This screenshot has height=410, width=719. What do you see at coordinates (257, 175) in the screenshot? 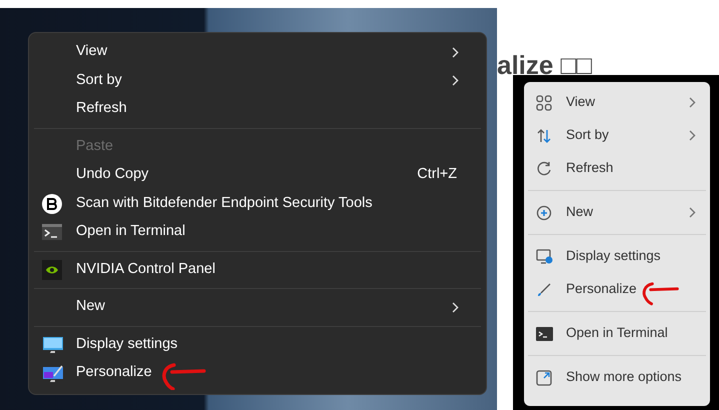
I see `menu-item: Undo Copy Ctrl+Z` at bounding box center [257, 175].